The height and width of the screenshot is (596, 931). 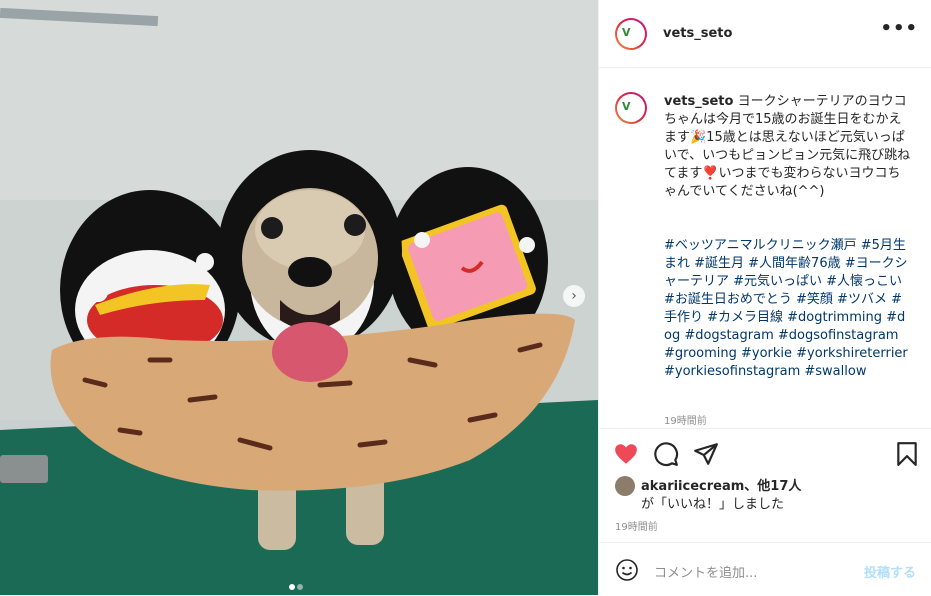 I want to click on carousel-dot-active, so click(x=292, y=587).